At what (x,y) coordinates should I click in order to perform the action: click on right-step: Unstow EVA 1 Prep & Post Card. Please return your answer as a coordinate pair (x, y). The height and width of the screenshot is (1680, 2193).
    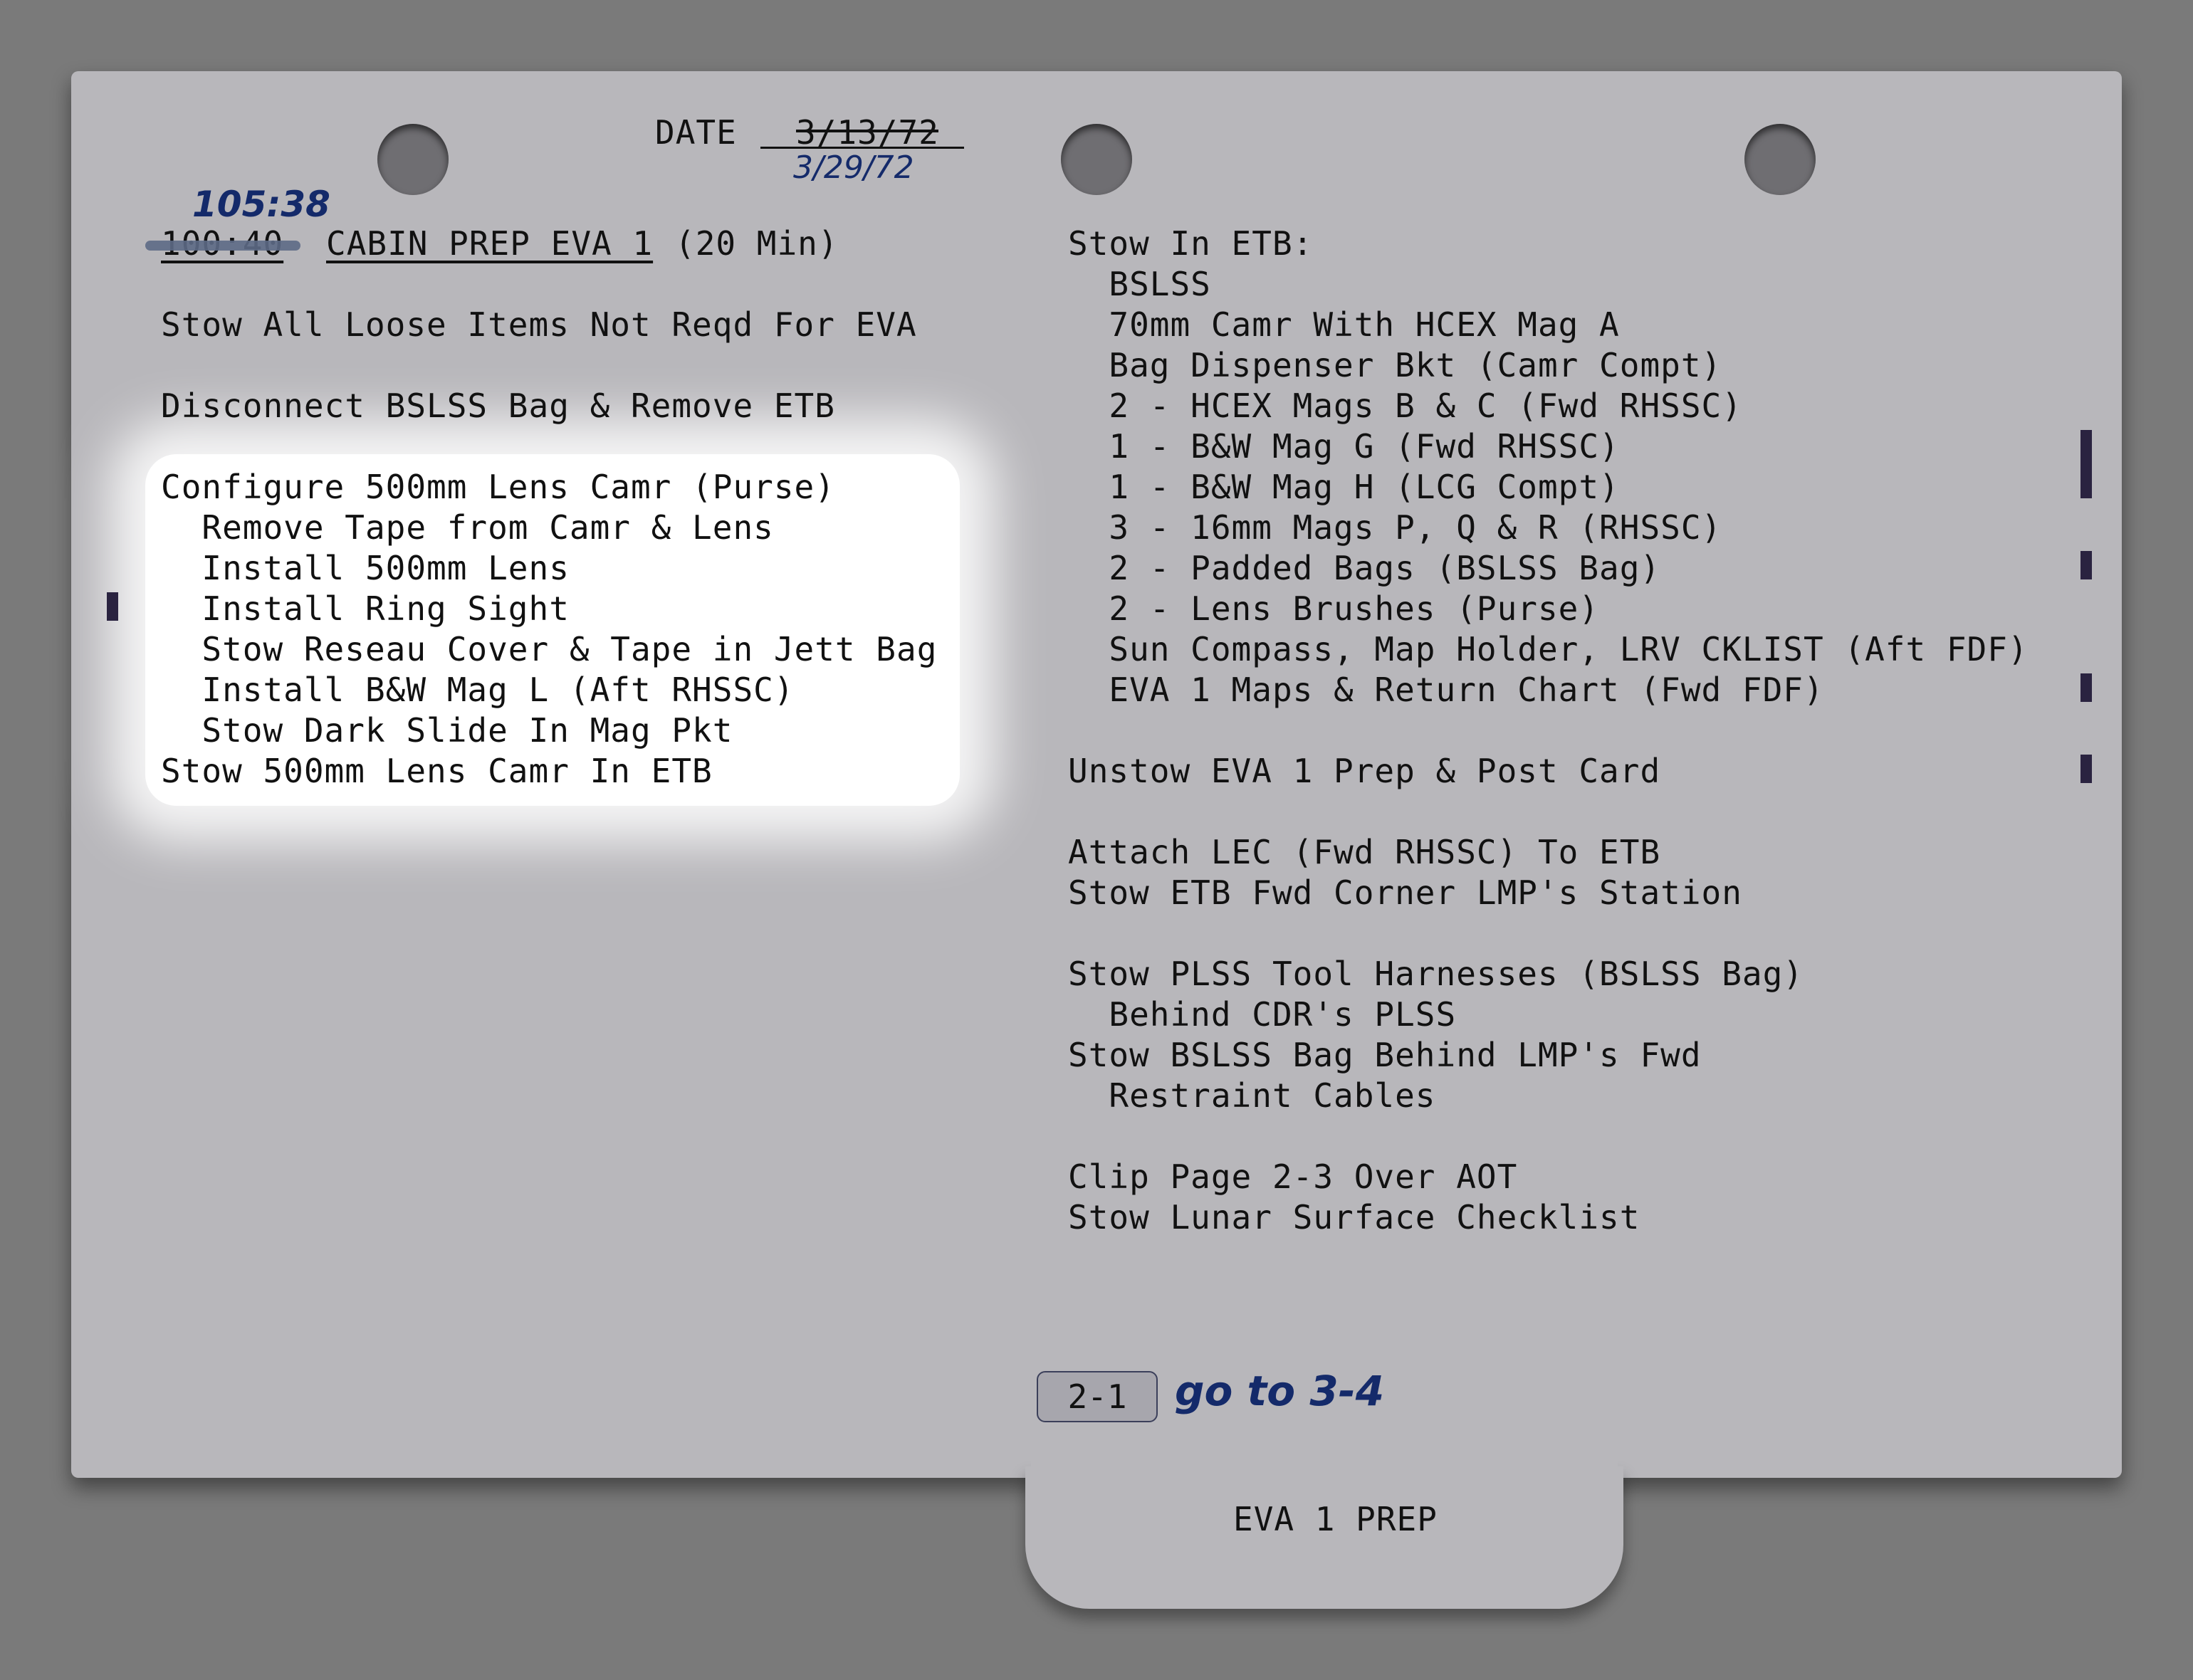
    Looking at the image, I should click on (1364, 771).